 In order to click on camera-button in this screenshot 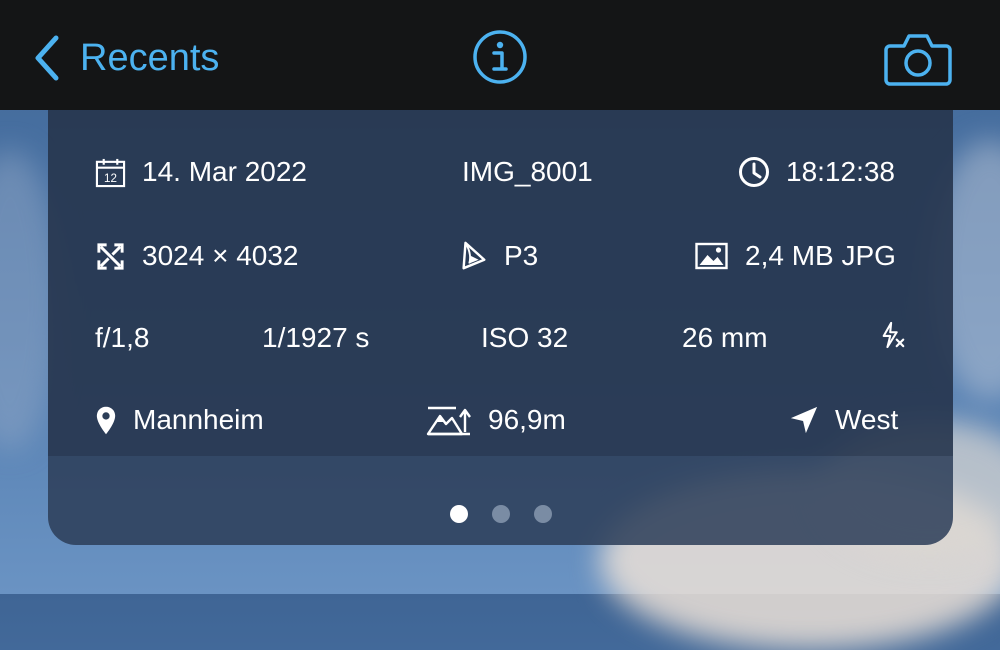, I will do `click(918, 58)`.